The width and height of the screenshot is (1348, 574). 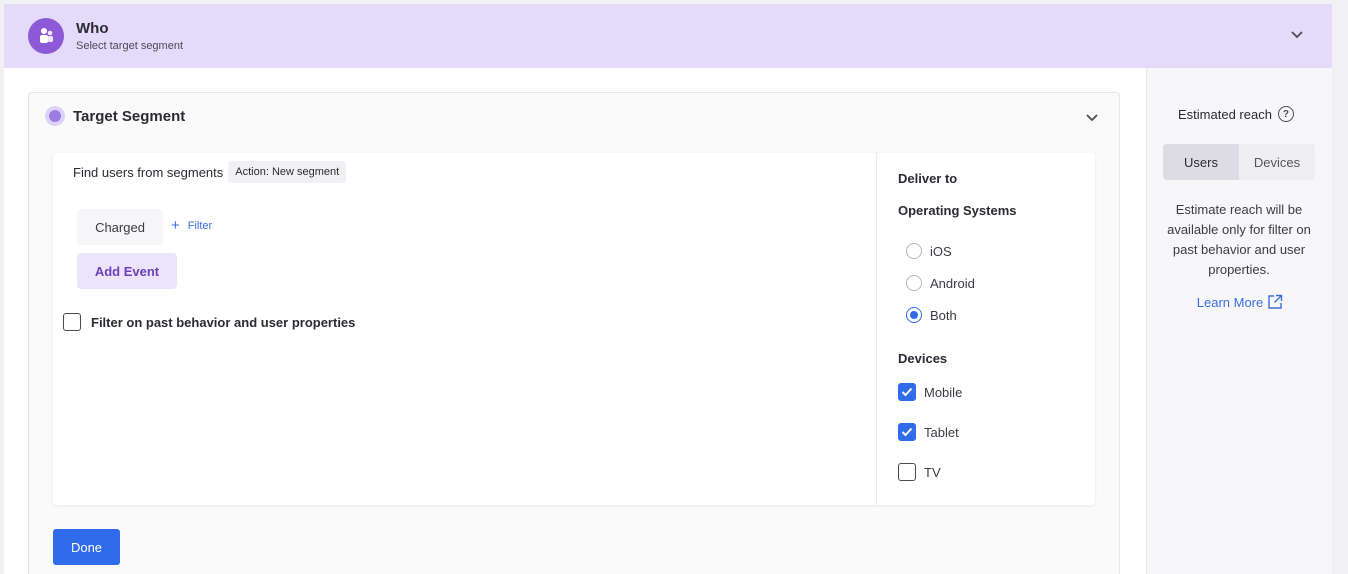 What do you see at coordinates (72, 322) in the screenshot?
I see `past-behavior-checkbox` at bounding box center [72, 322].